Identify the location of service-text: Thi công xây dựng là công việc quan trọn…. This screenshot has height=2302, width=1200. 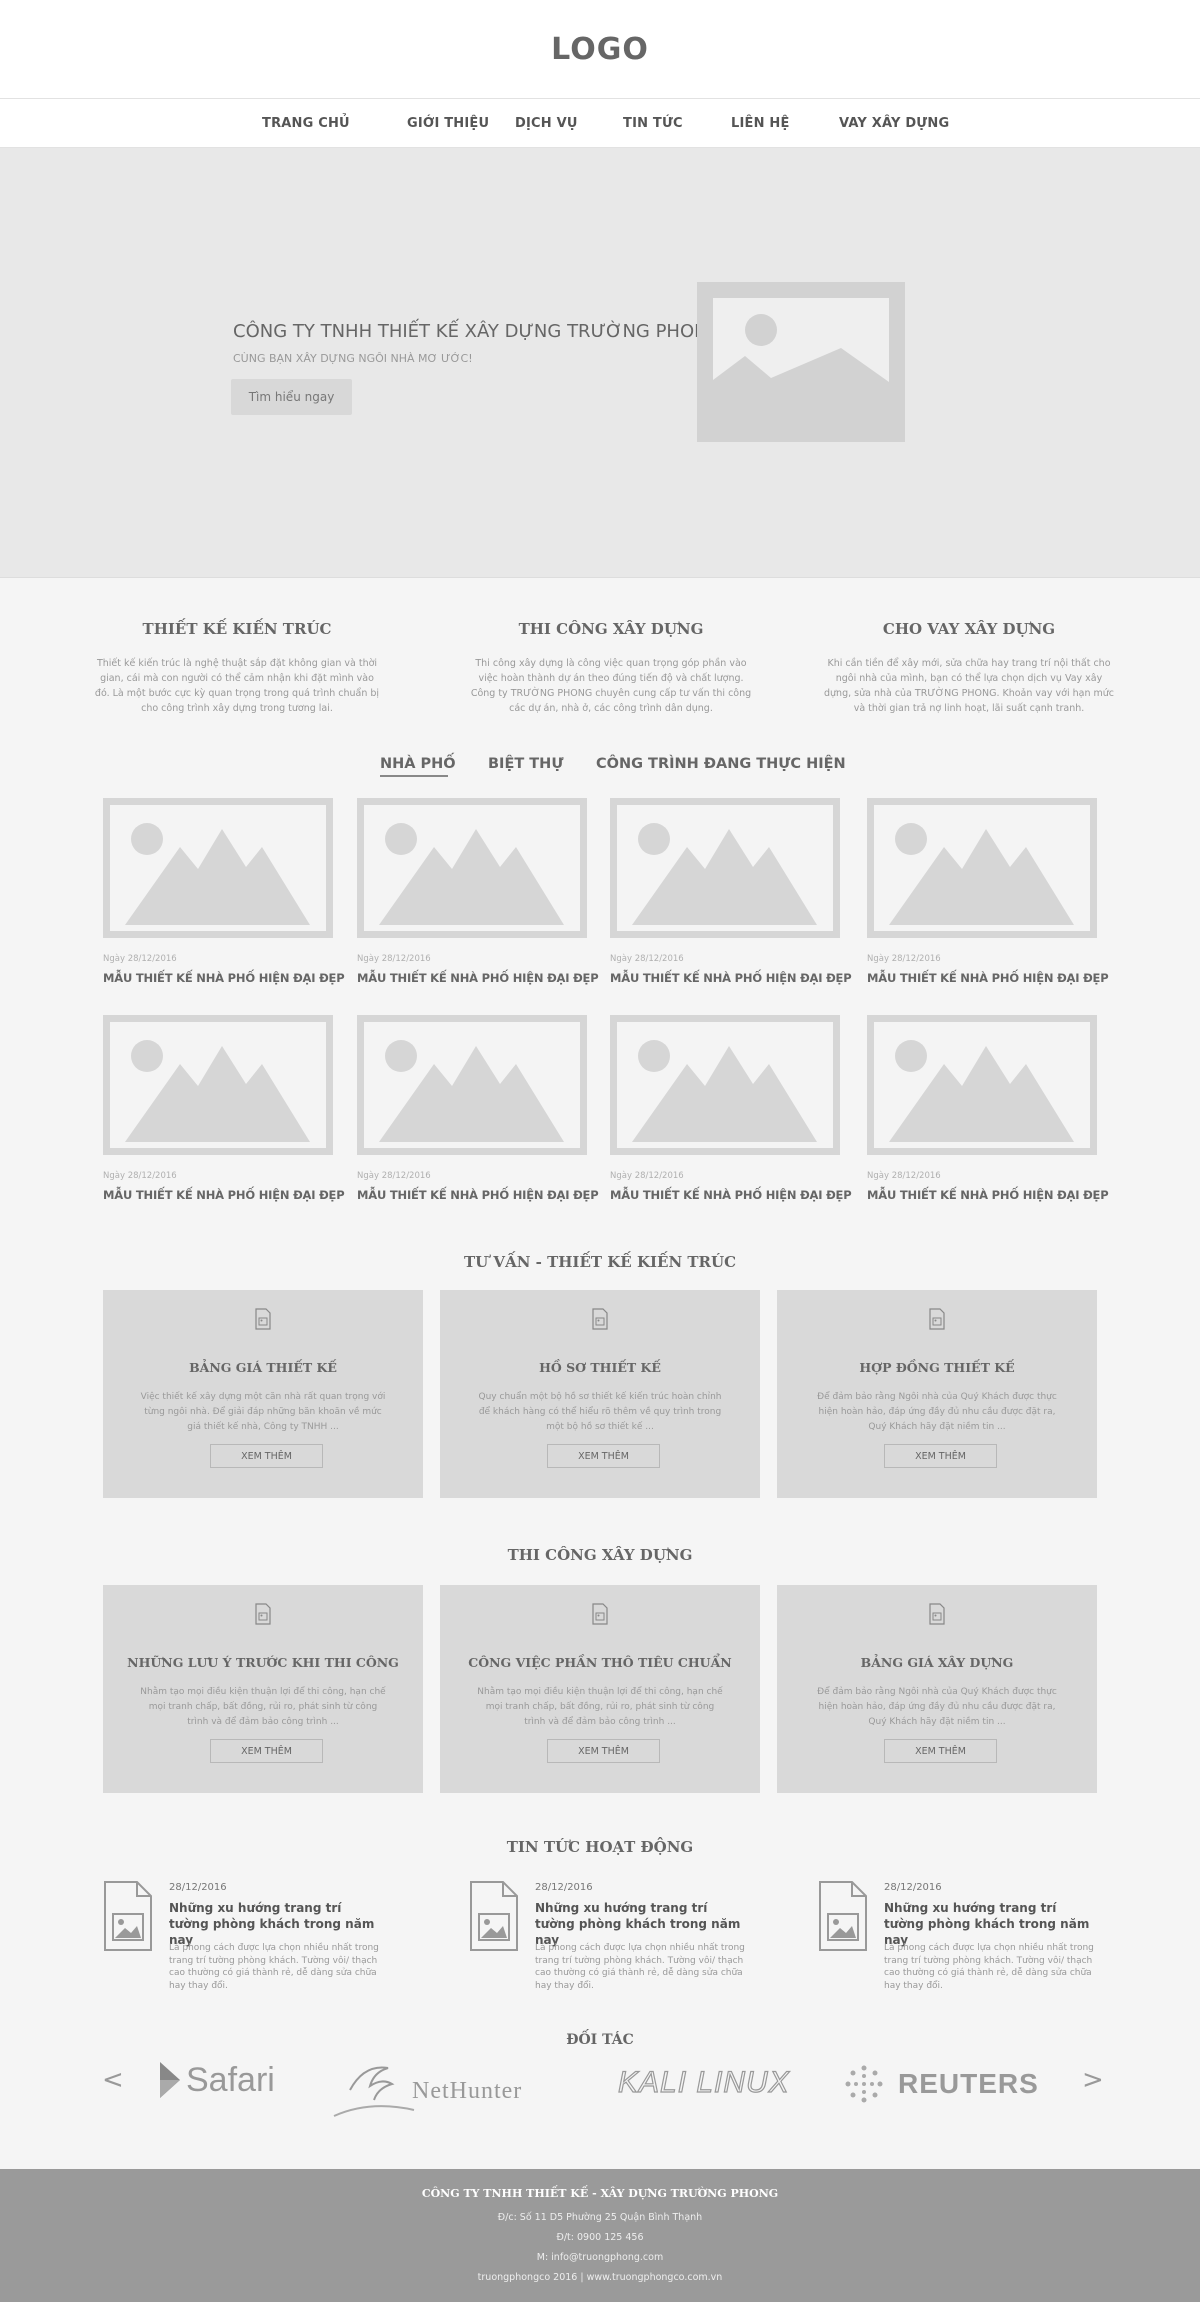
(611, 686).